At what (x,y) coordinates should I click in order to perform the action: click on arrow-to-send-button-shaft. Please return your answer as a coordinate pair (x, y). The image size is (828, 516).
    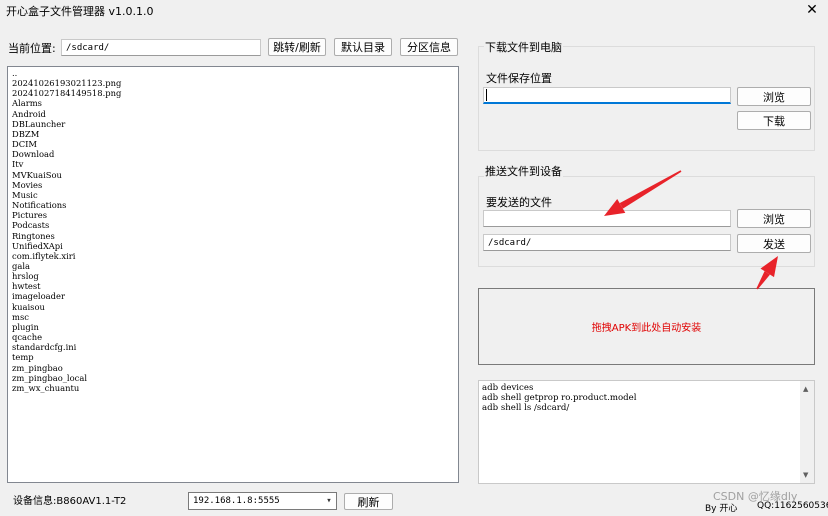
    Looking at the image, I should click on (763, 280).